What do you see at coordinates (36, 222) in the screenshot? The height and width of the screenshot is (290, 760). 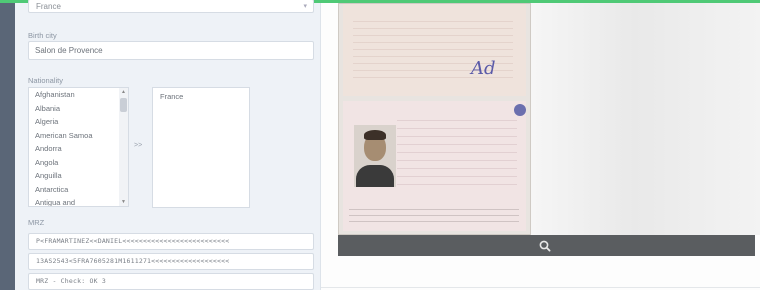 I see `mrz-label: MRZ` at bounding box center [36, 222].